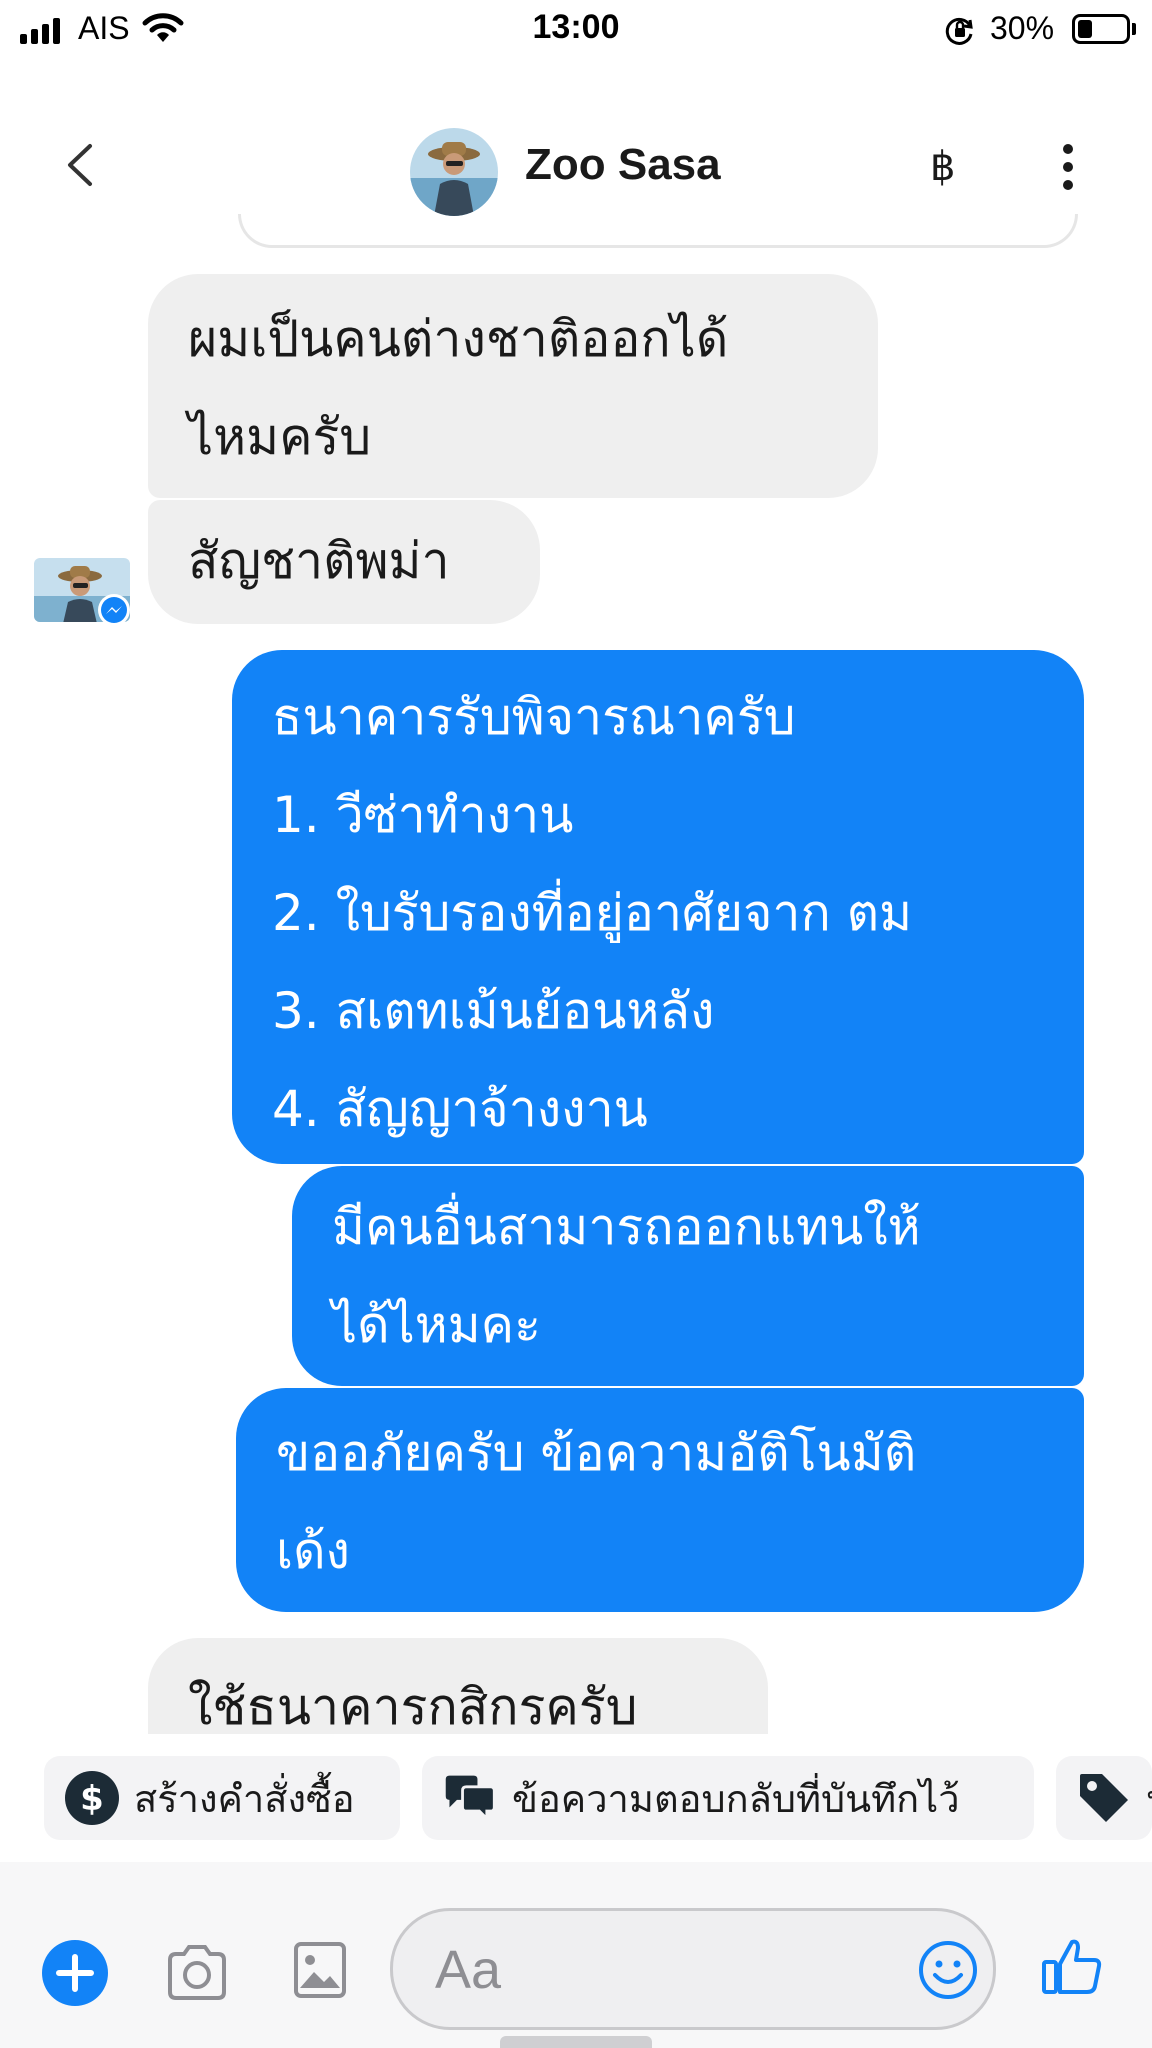 This screenshot has width=1152, height=2048. What do you see at coordinates (1149, 1798) in the screenshot?
I see `chip-label: ป` at bounding box center [1149, 1798].